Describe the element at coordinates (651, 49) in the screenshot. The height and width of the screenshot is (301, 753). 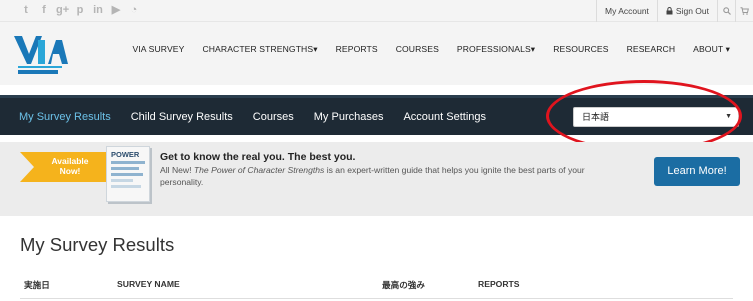
I see `nav-research: RESEARCH` at that location.